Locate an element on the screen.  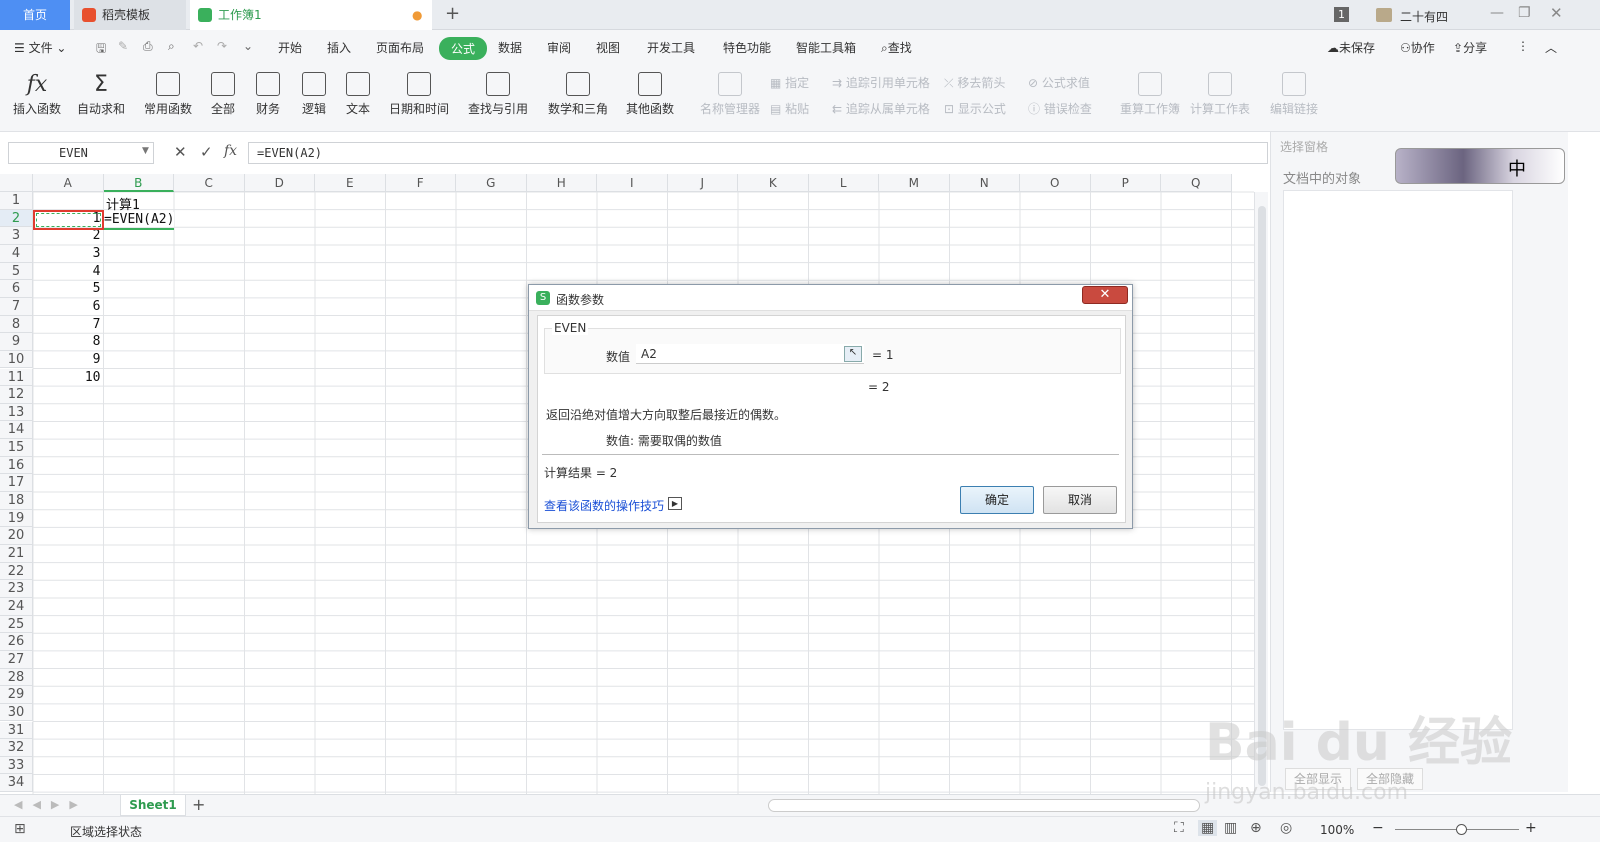
row-header-11: 11 is located at coordinates (16, 377).